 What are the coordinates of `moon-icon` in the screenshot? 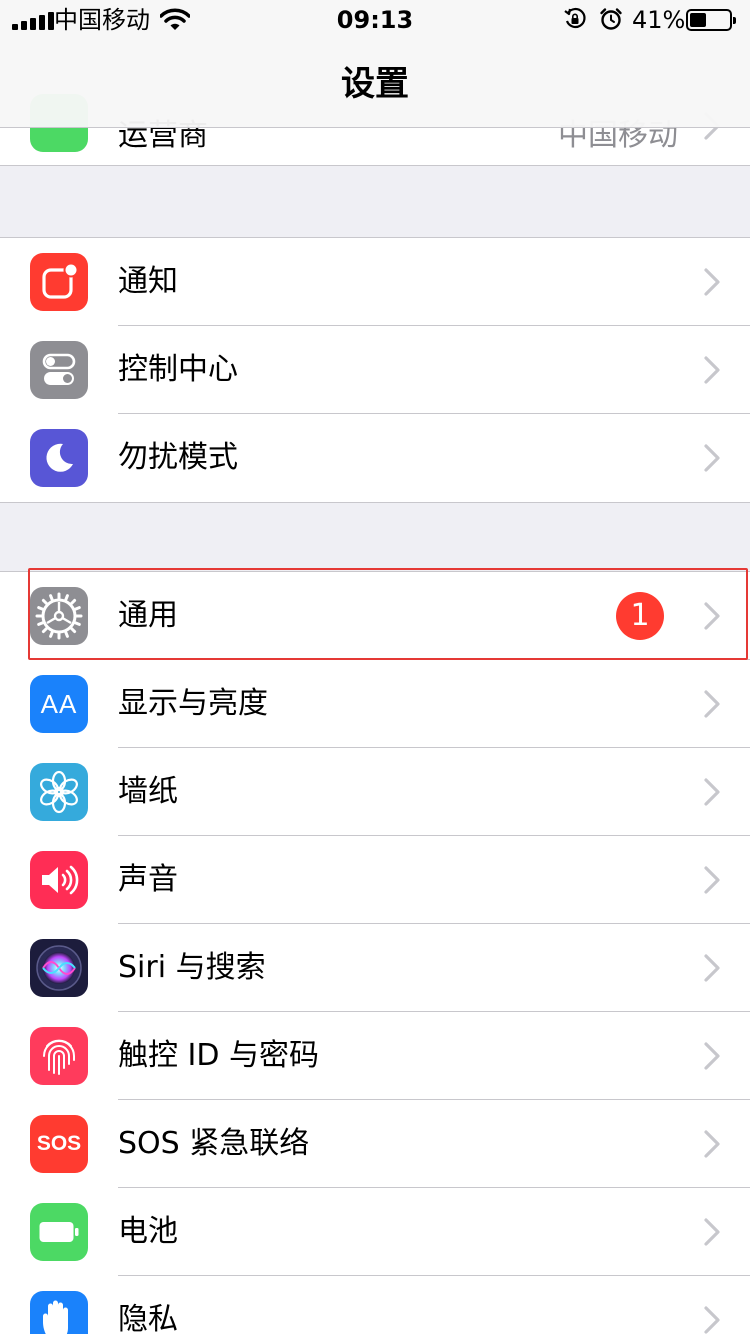 It's located at (59, 458).